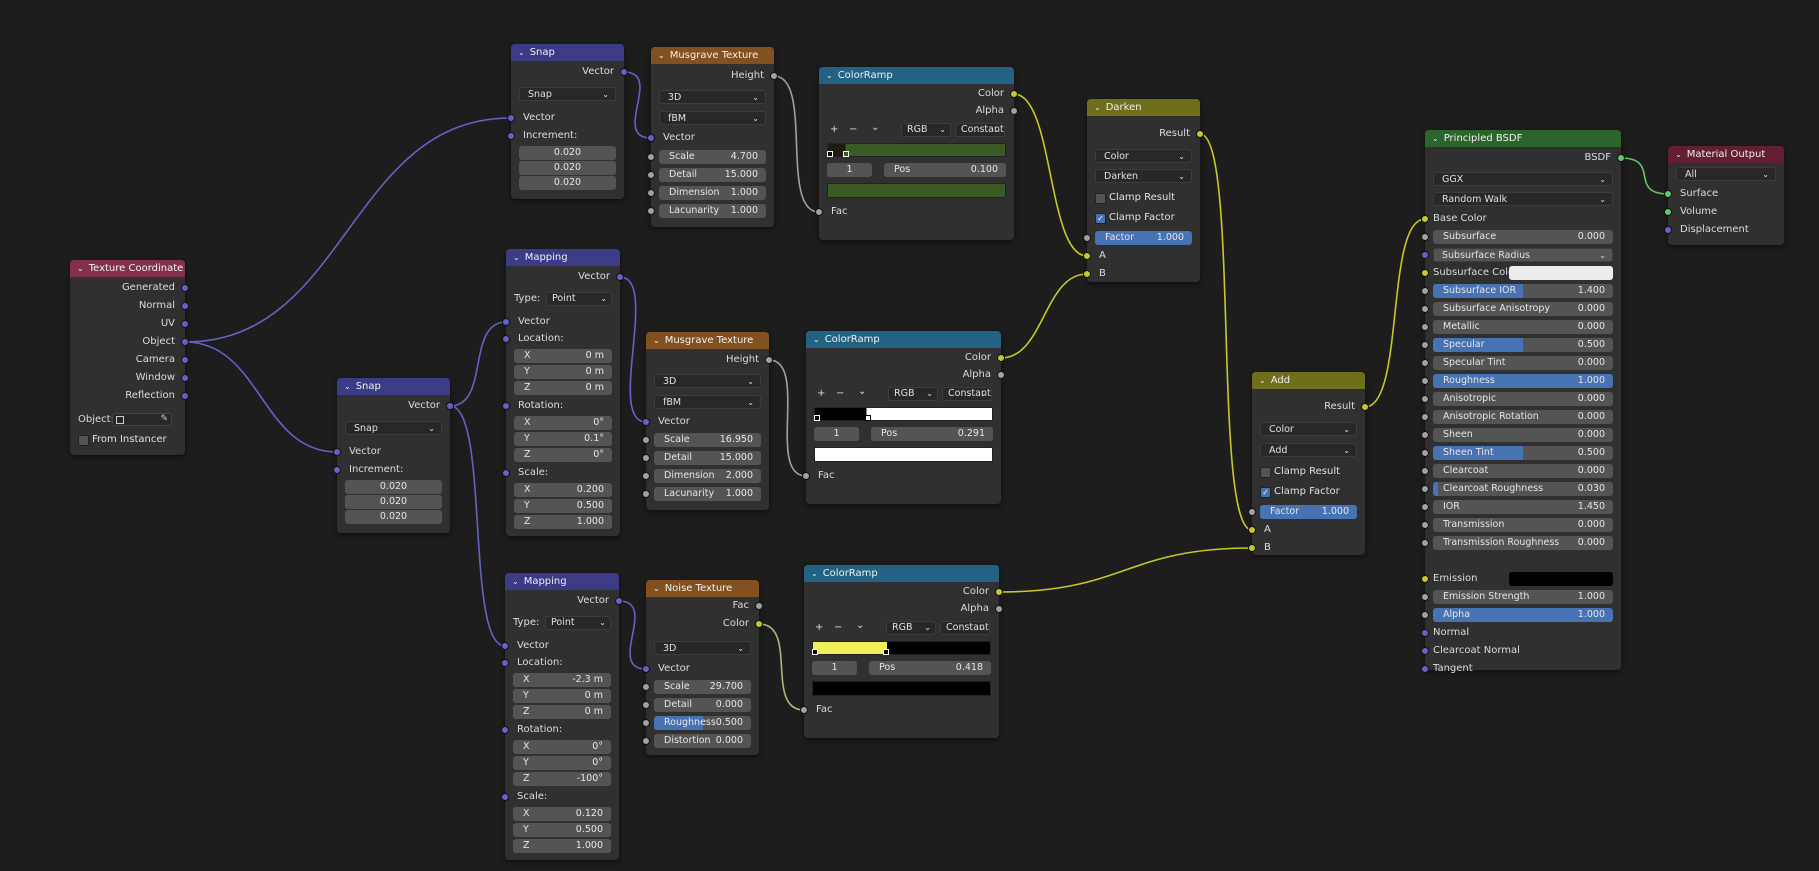 Image resolution: width=1819 pixels, height=871 pixels. What do you see at coordinates (1561, 579) in the screenshot?
I see `emission-color-swatch` at bounding box center [1561, 579].